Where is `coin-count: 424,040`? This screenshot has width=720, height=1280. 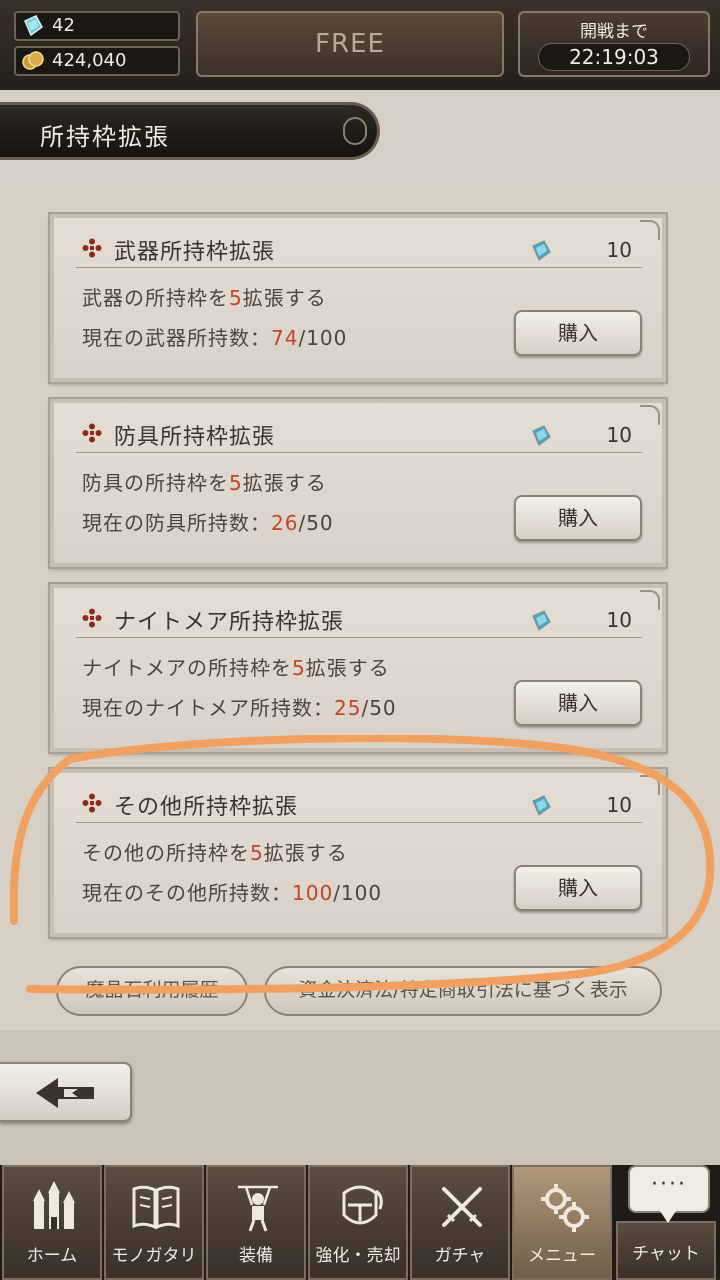
coin-count: 424,040 is located at coordinates (89, 60).